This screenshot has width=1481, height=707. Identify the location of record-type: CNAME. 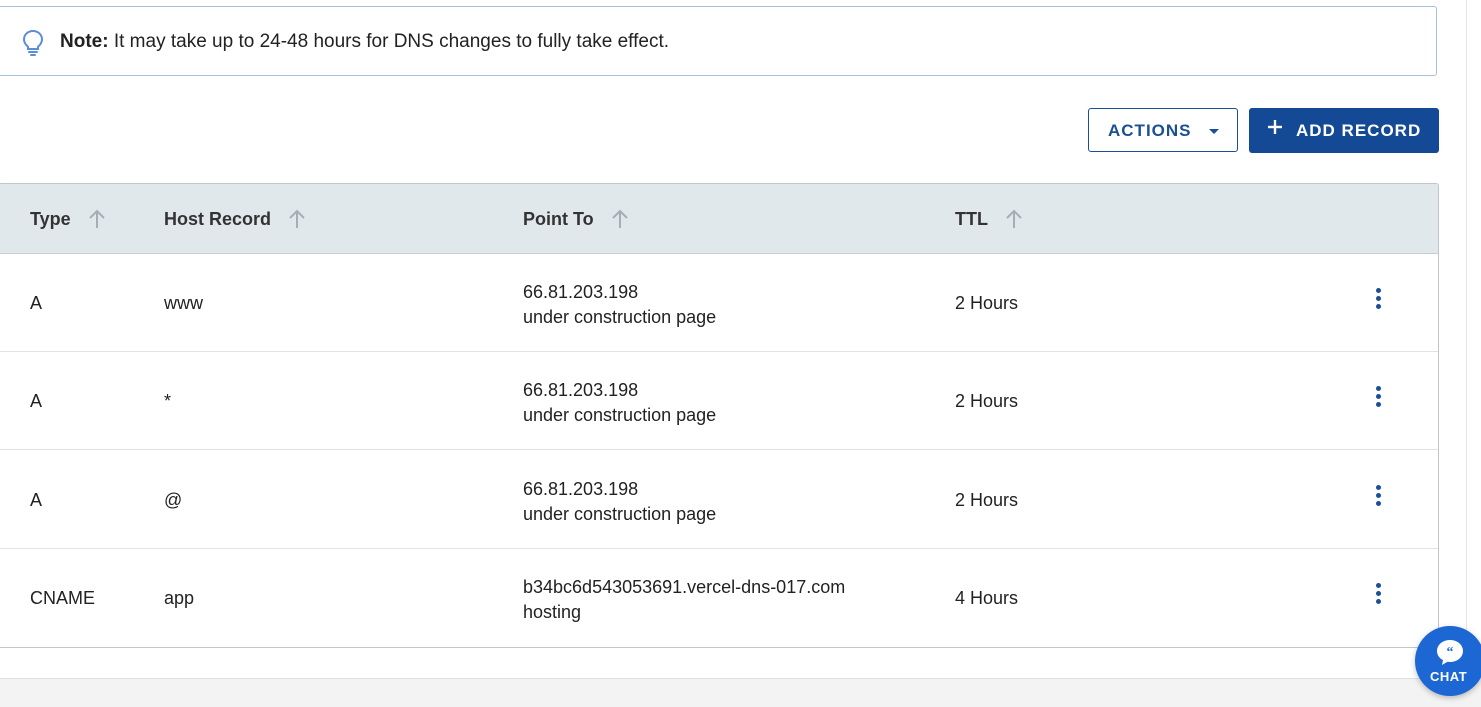
(63, 598).